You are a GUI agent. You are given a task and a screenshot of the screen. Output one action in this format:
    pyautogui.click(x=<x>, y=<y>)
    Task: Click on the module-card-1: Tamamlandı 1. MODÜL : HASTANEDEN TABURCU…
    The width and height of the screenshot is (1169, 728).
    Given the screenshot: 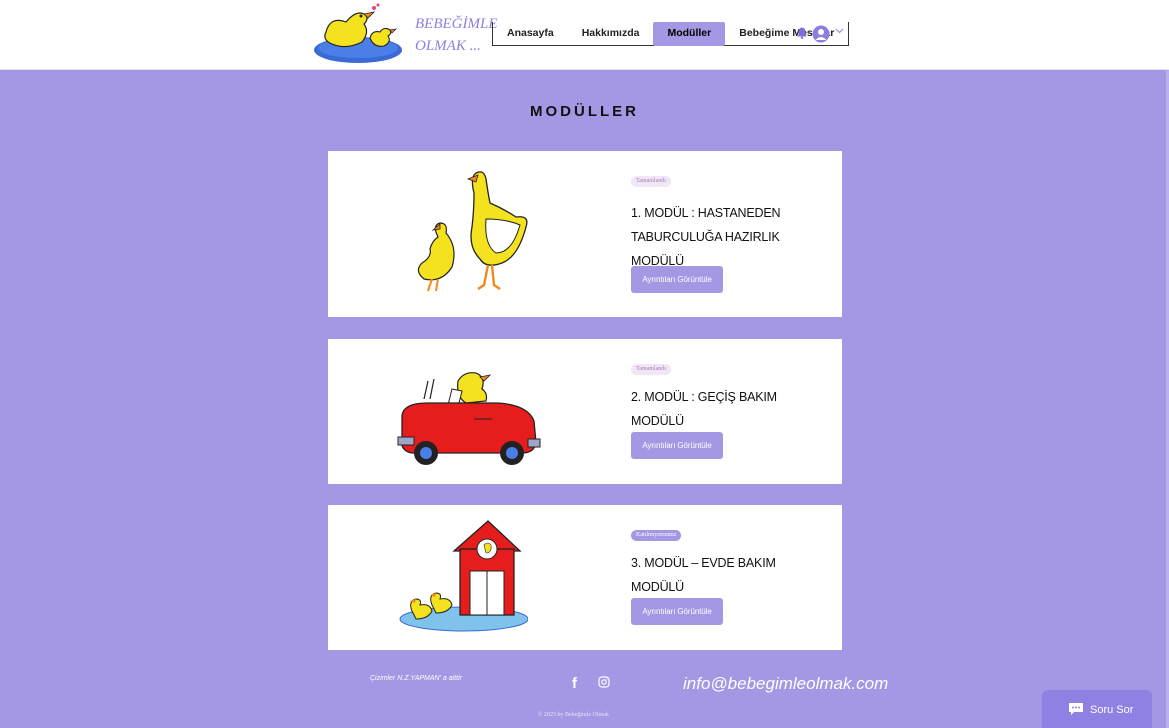 What is the action you would take?
    pyautogui.click(x=585, y=234)
    